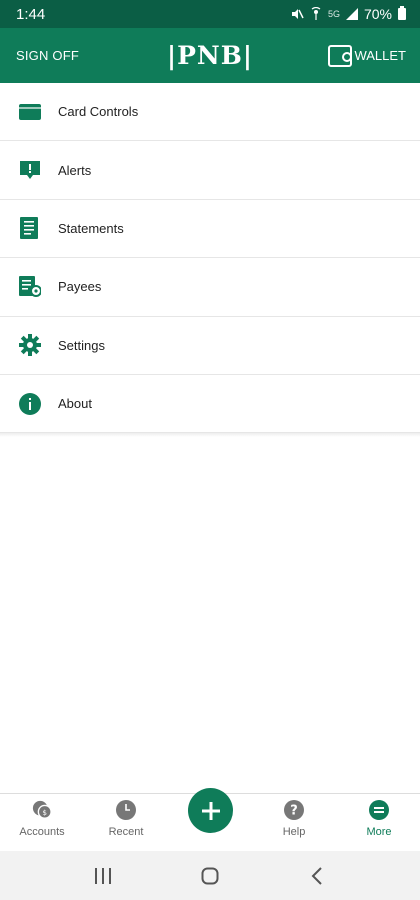 The width and height of the screenshot is (420, 900). Describe the element at coordinates (210, 346) in the screenshot. I see `menu-item-settings: Settings` at that location.